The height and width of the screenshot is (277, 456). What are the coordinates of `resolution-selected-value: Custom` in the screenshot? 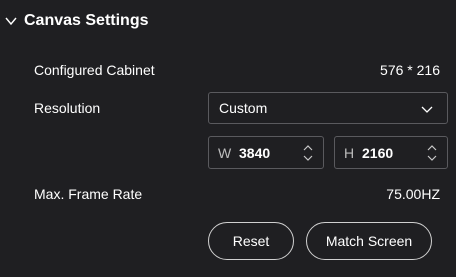 It's located at (243, 108).